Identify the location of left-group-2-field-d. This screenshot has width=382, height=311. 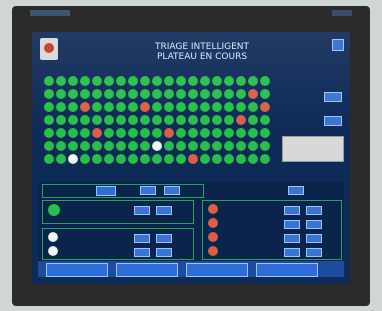
(164, 252).